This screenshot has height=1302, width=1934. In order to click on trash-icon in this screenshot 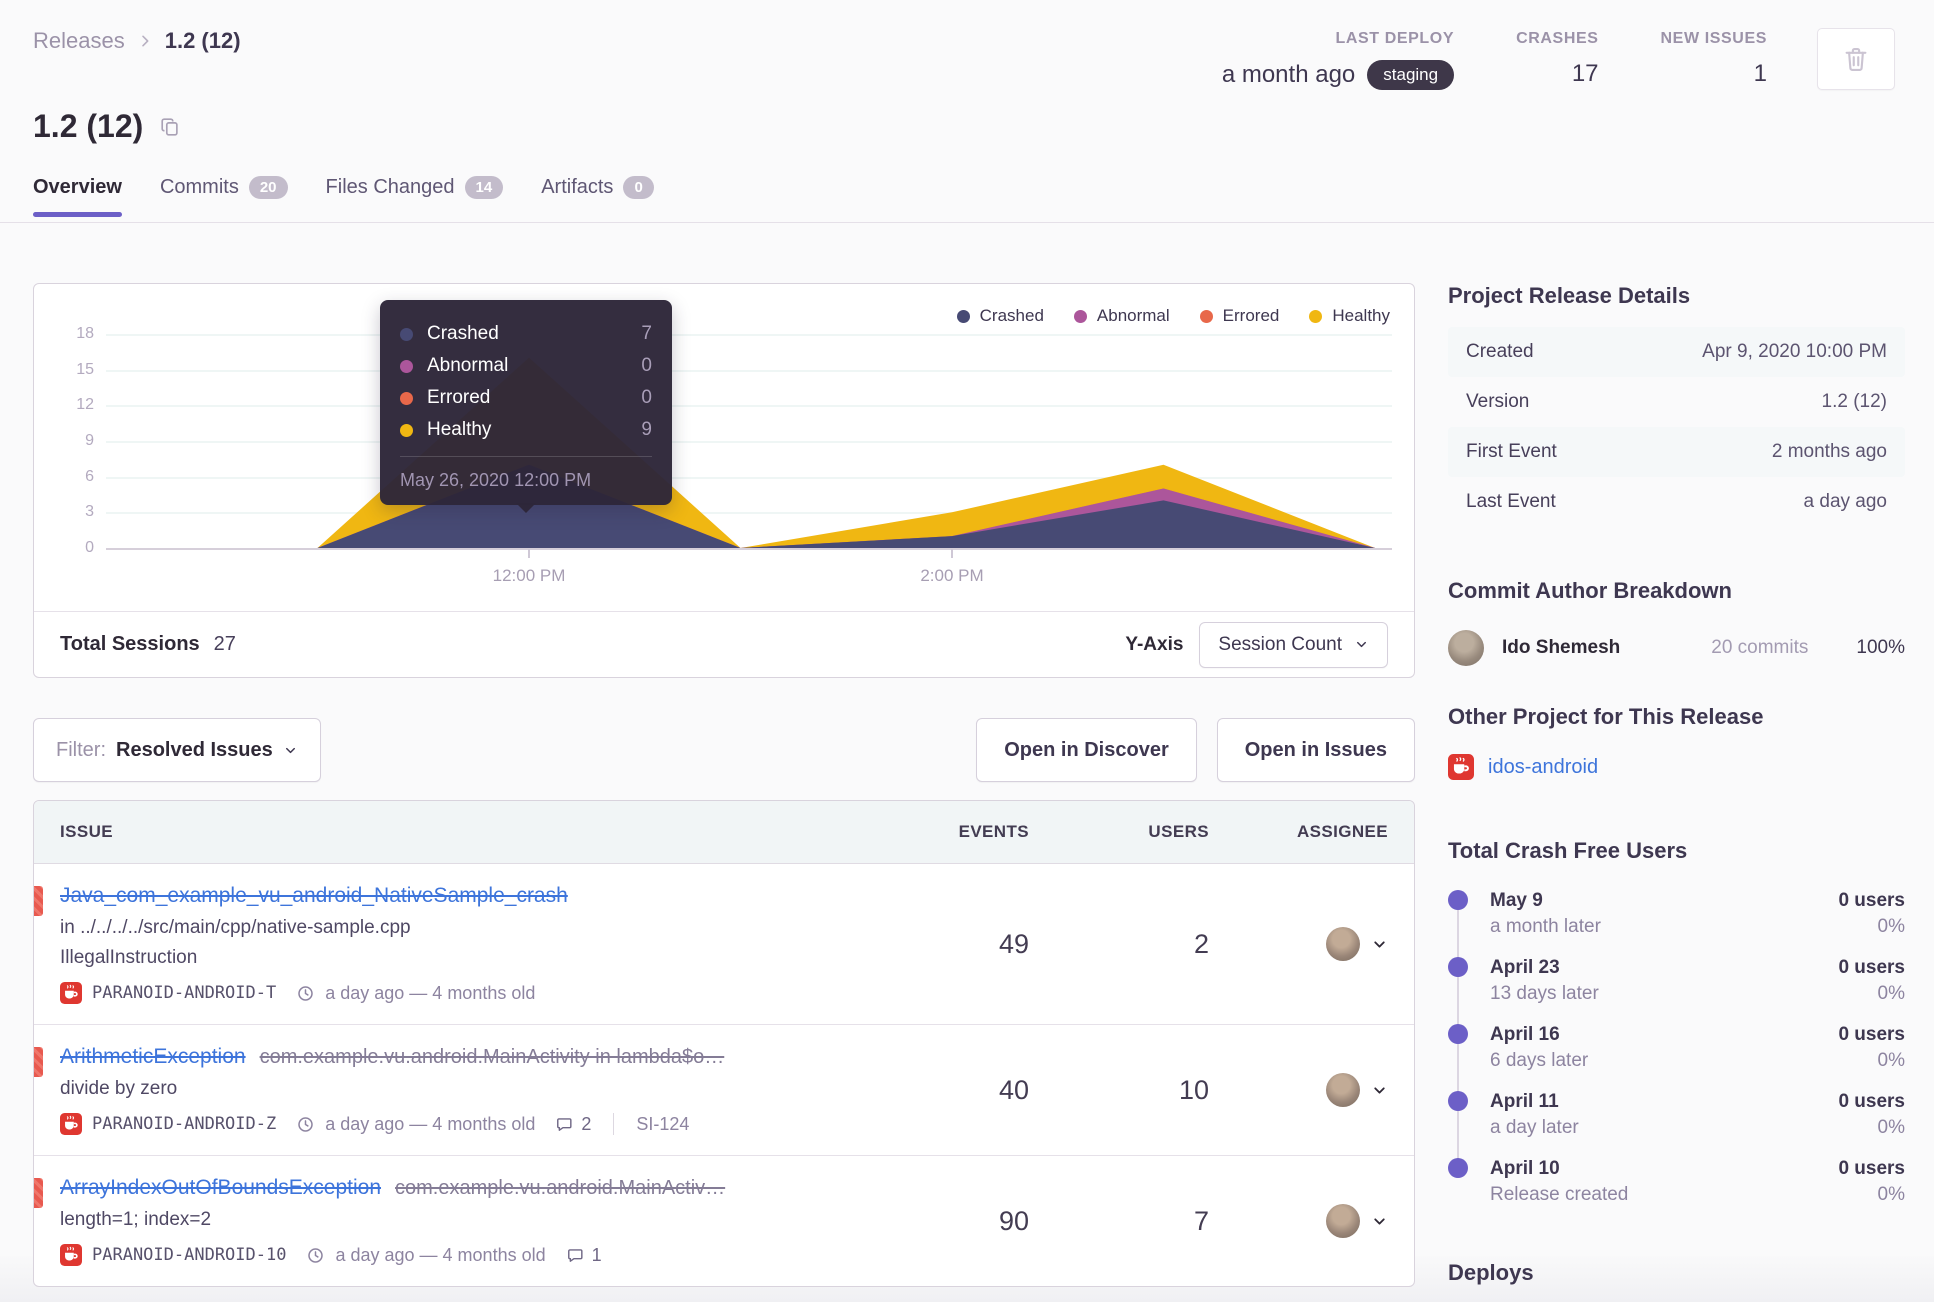, I will do `click(1856, 59)`.